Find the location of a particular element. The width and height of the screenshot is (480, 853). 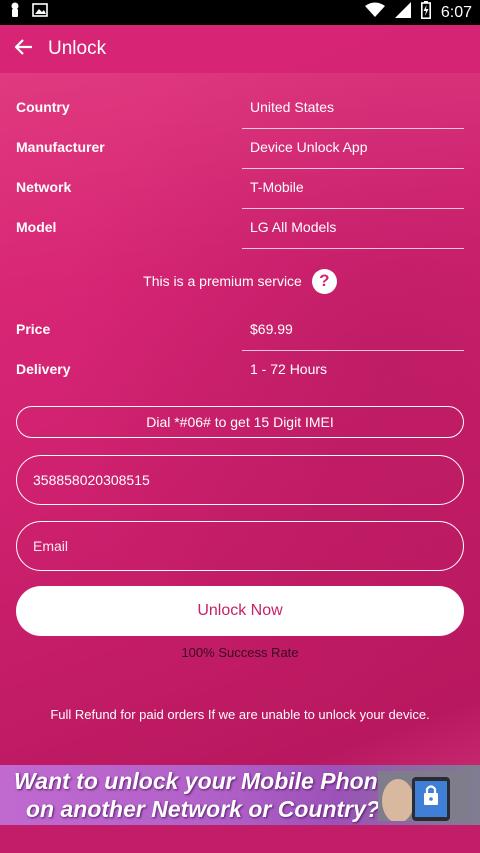

wifi-icon is located at coordinates (374, 12).